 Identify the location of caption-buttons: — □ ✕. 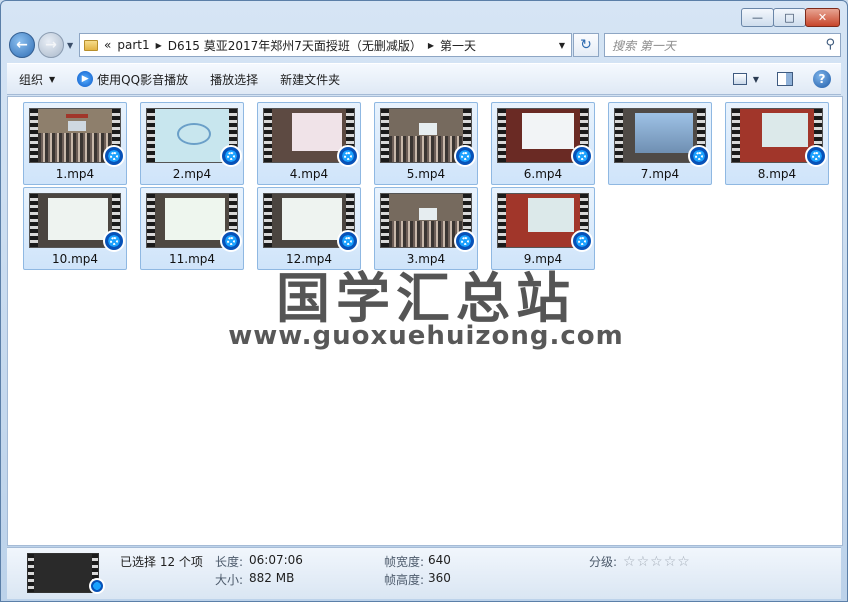
(790, 17).